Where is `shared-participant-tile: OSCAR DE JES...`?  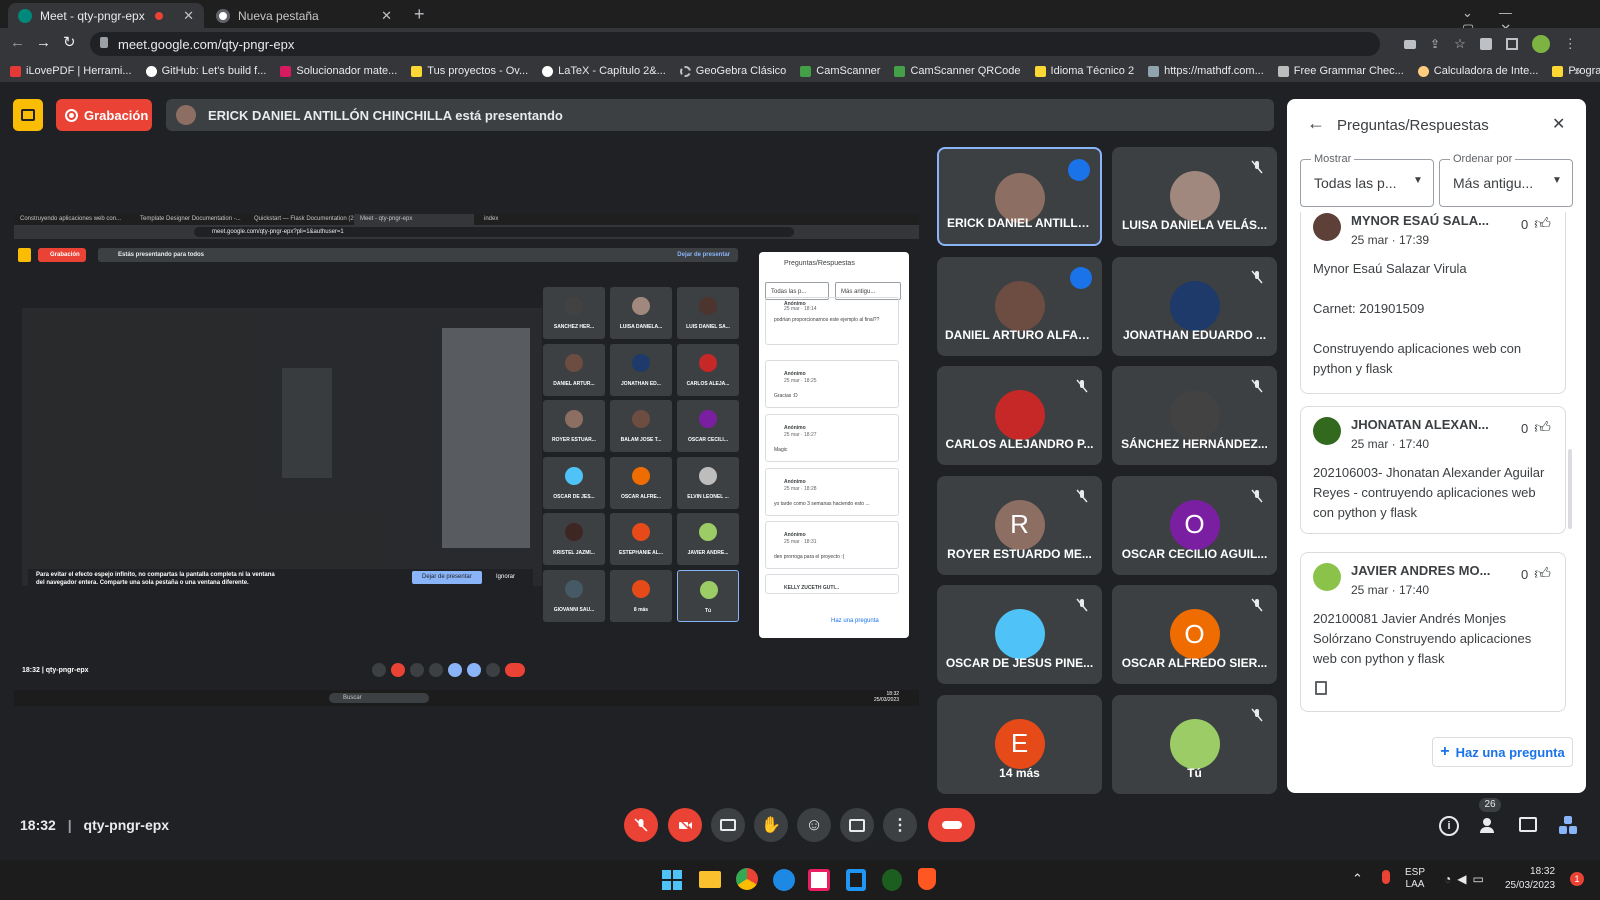 shared-participant-tile: OSCAR DE JES... is located at coordinates (574, 482).